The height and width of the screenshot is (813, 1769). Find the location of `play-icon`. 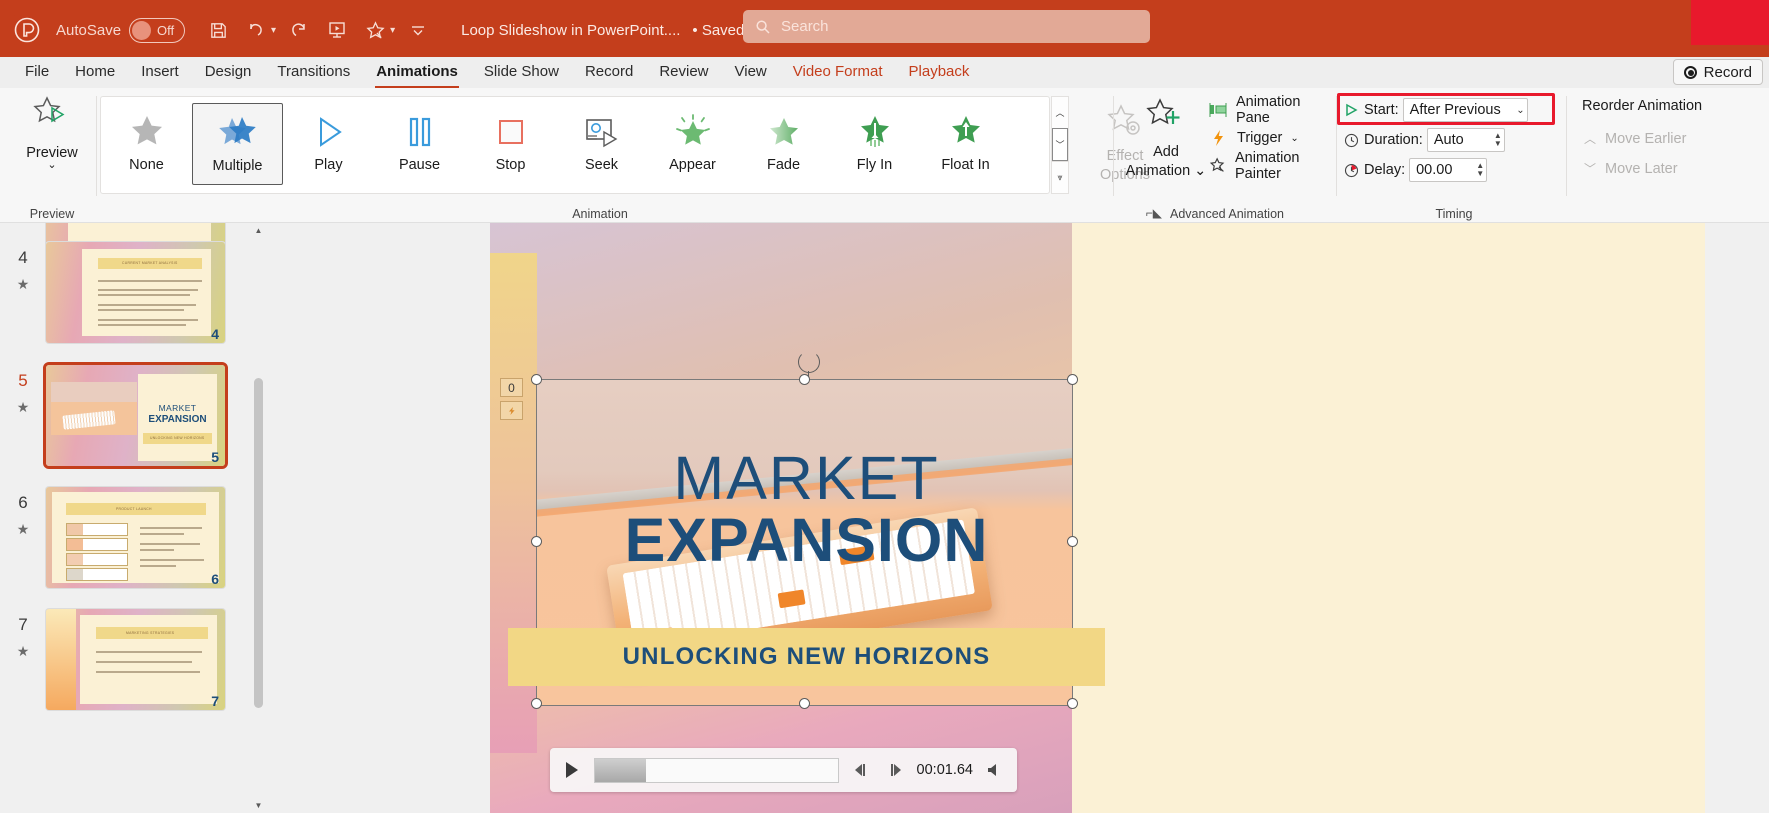

play-icon is located at coordinates (572, 770).